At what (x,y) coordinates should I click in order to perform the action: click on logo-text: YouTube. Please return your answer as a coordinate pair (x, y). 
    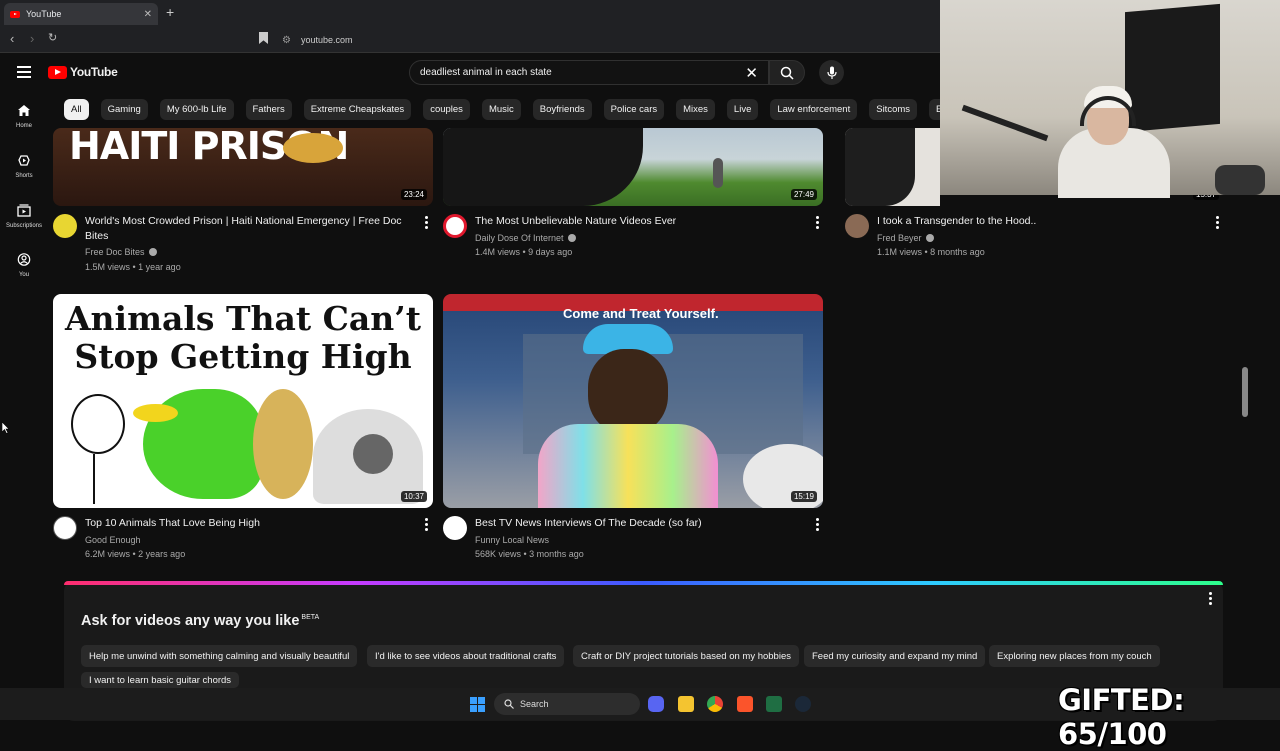
    Looking at the image, I should click on (94, 72).